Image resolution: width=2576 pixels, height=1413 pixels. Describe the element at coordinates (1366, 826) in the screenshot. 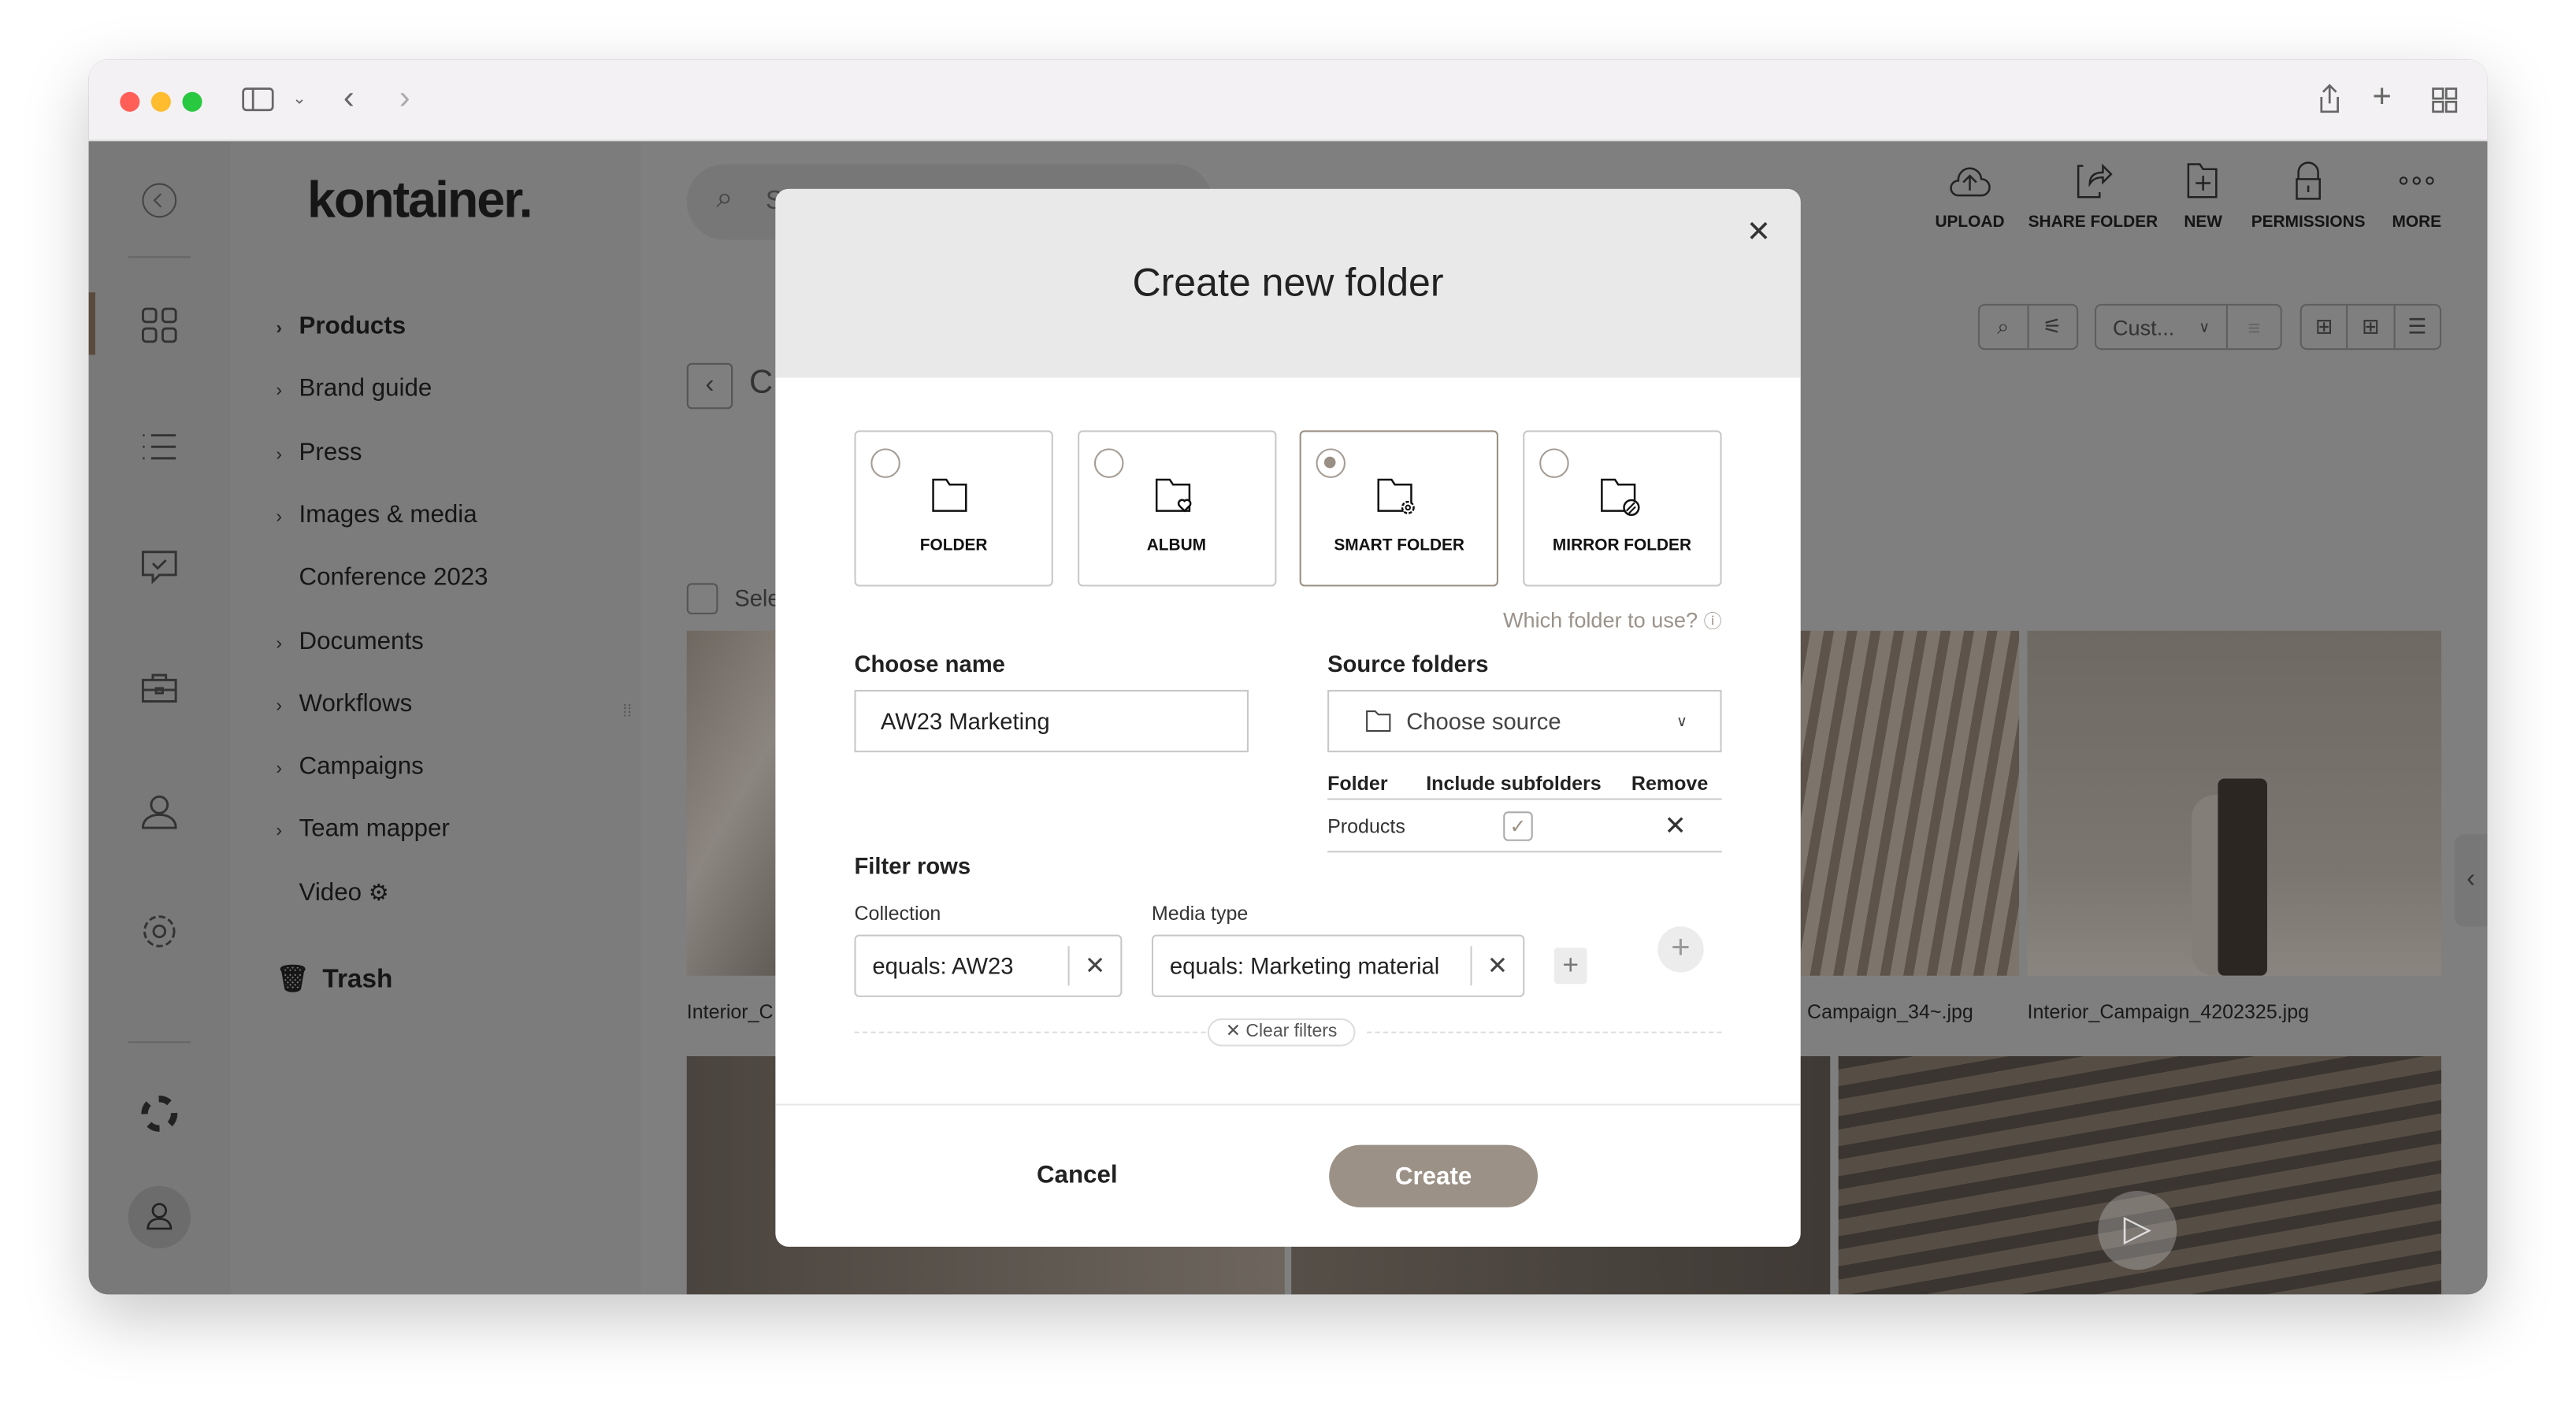

I see `source-folder-name: Products` at that location.